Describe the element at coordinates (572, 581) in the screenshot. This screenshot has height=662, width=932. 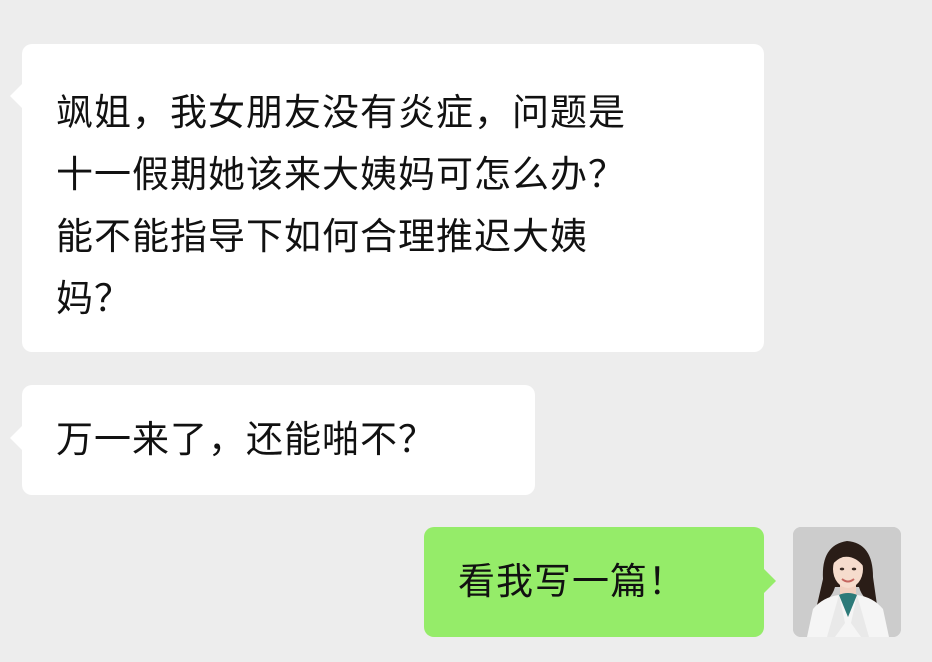
I see `message-text: 看我写一篇！` at that location.